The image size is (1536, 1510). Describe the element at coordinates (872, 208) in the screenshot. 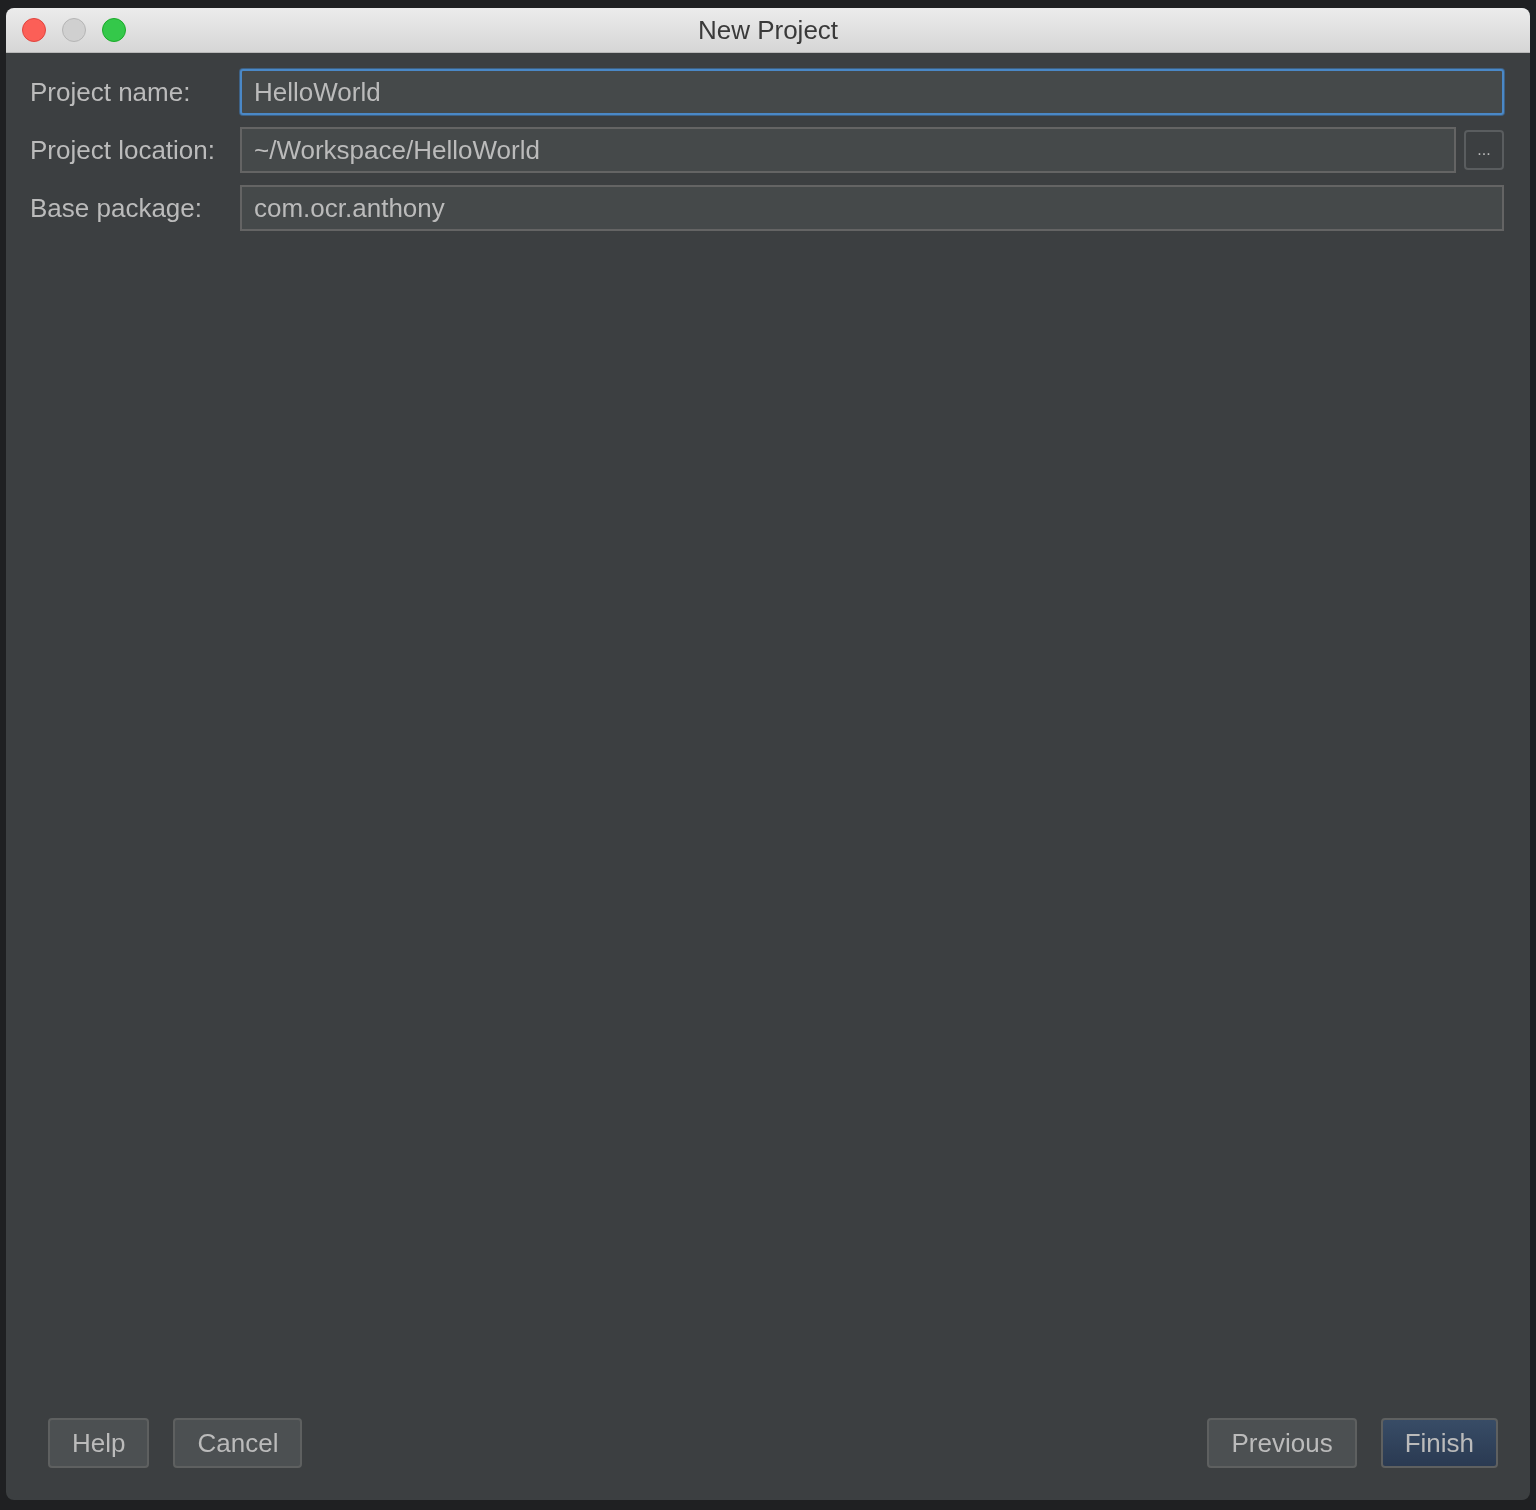

I see `input-field: com.ocr.anthony` at that location.